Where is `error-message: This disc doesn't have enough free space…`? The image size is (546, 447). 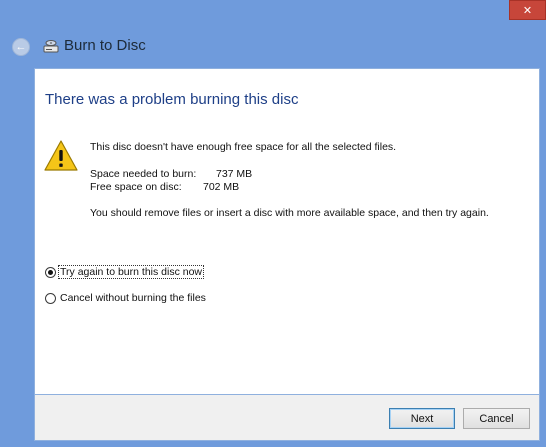
error-message: This disc doesn't have enough free space… is located at coordinates (243, 147).